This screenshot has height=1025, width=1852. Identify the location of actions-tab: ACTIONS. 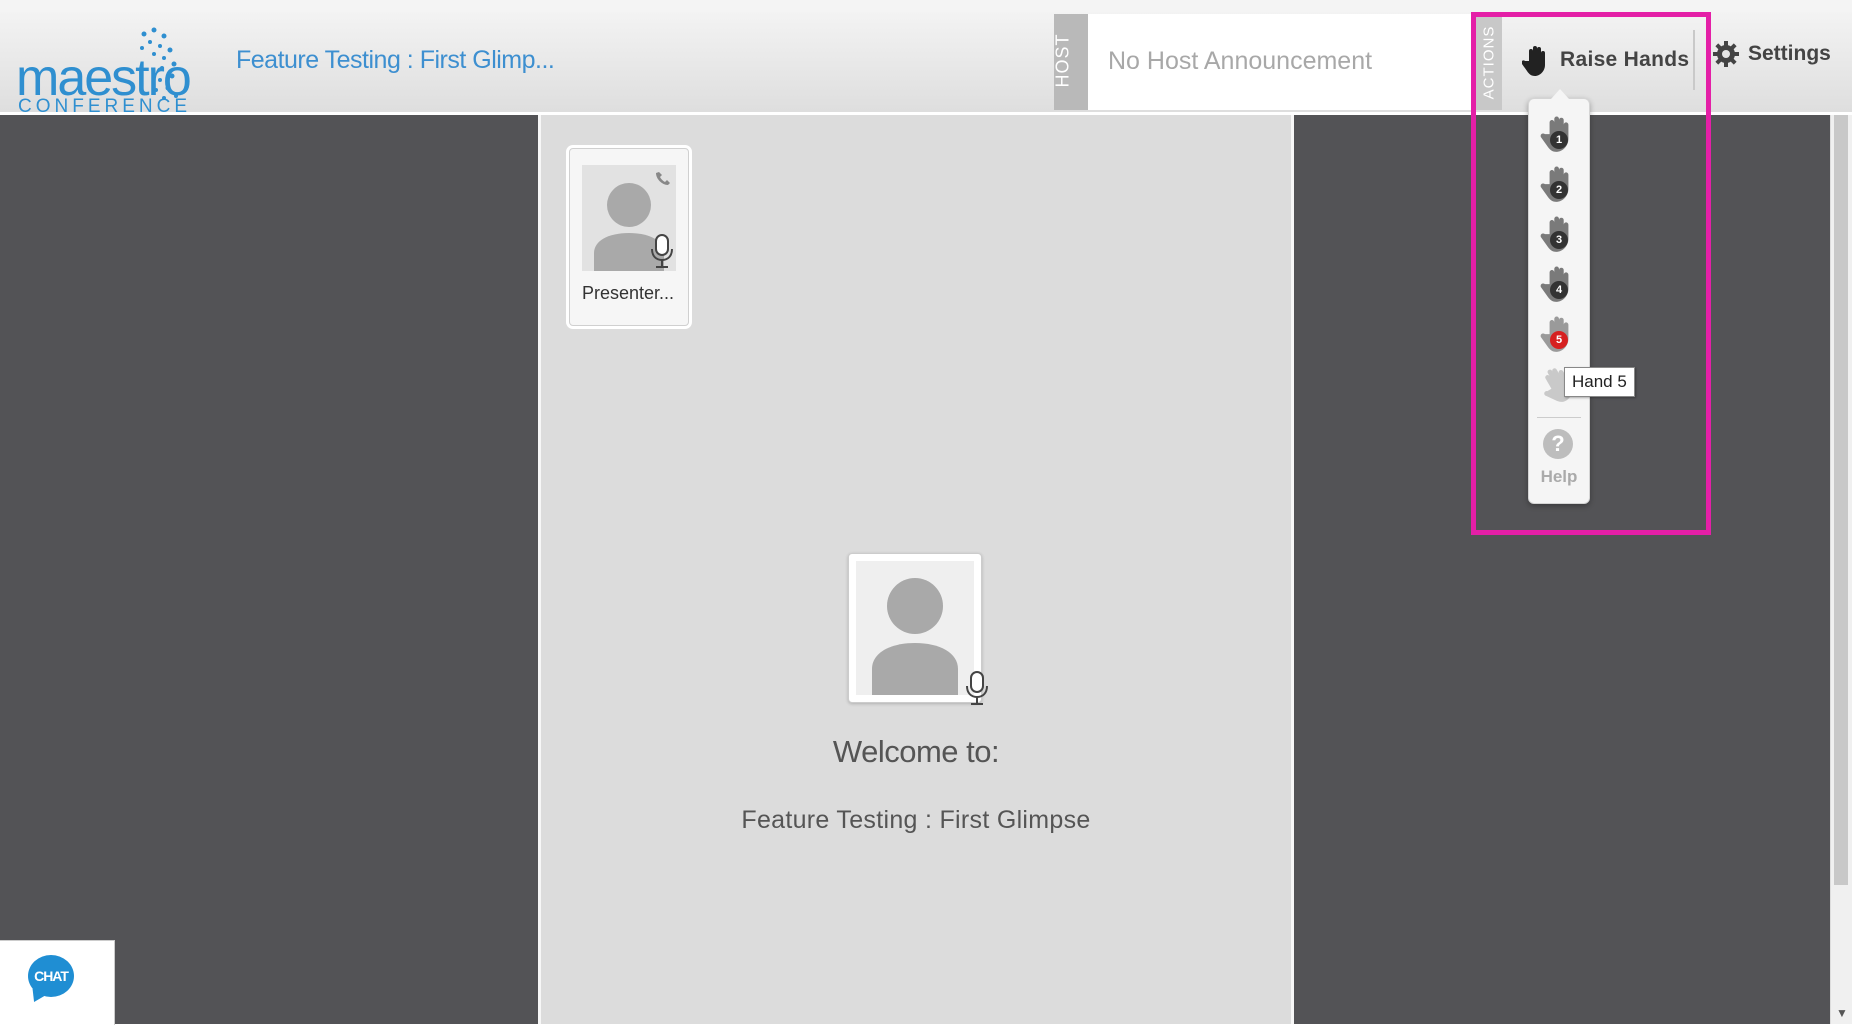
(1488, 62).